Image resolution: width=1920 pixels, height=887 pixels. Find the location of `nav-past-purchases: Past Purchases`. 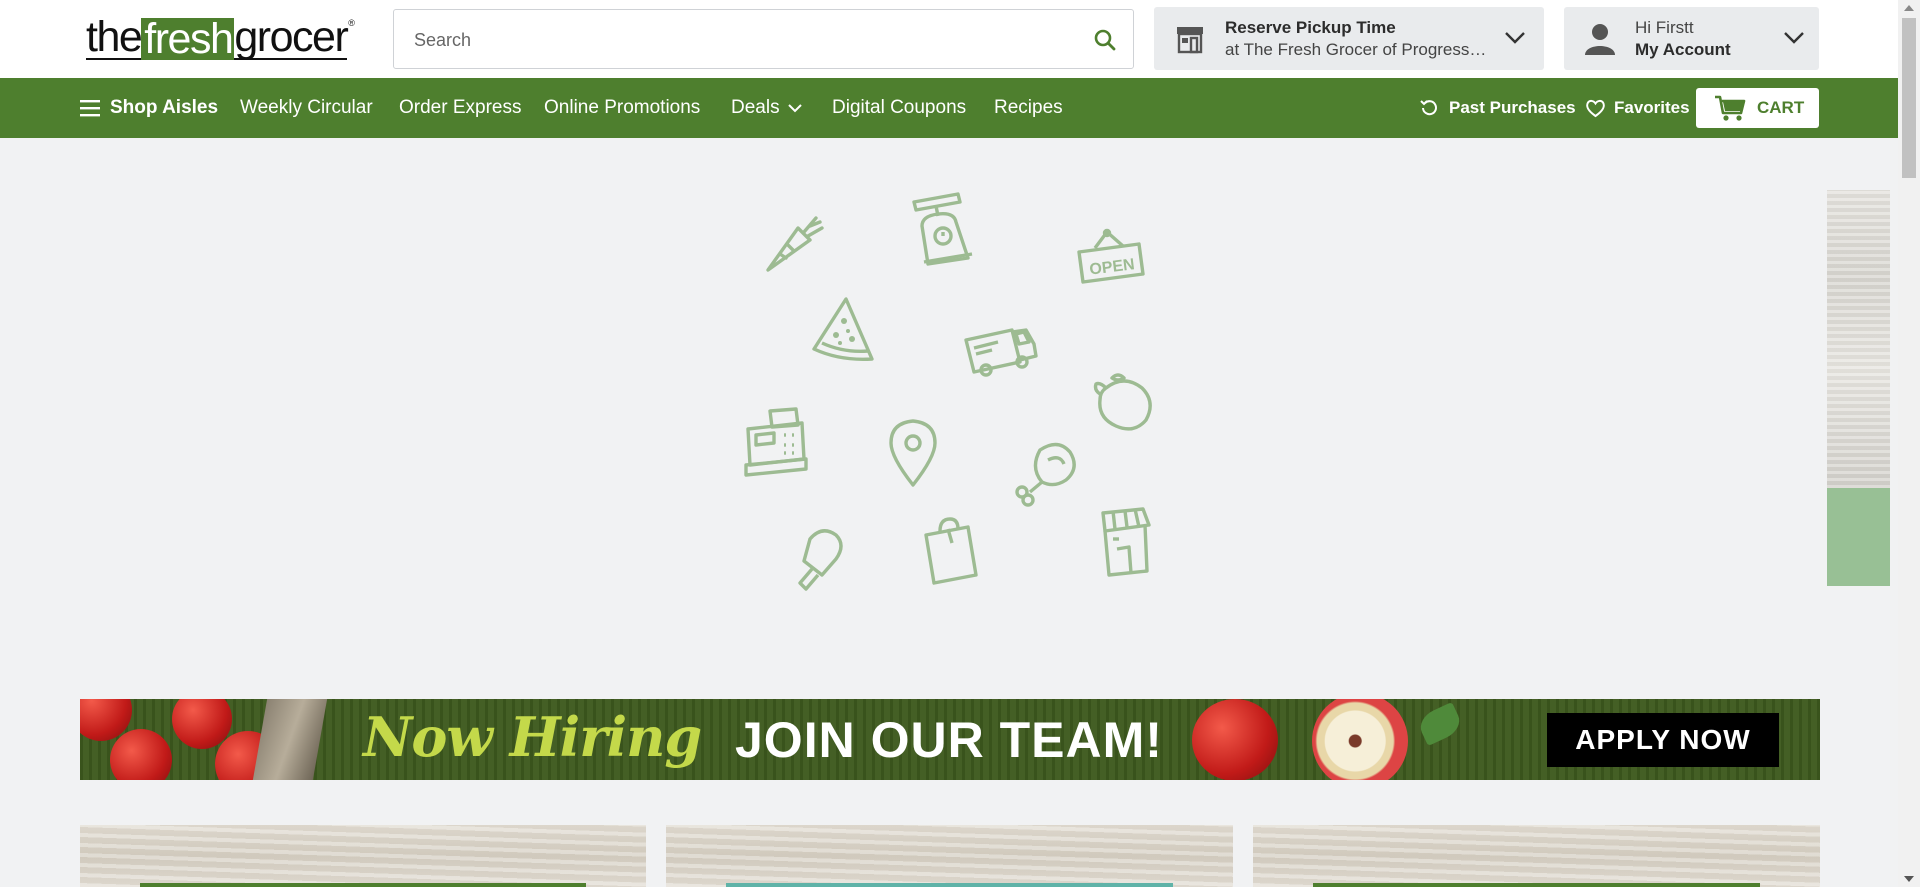

nav-past-purchases: Past Purchases is located at coordinates (1512, 108).